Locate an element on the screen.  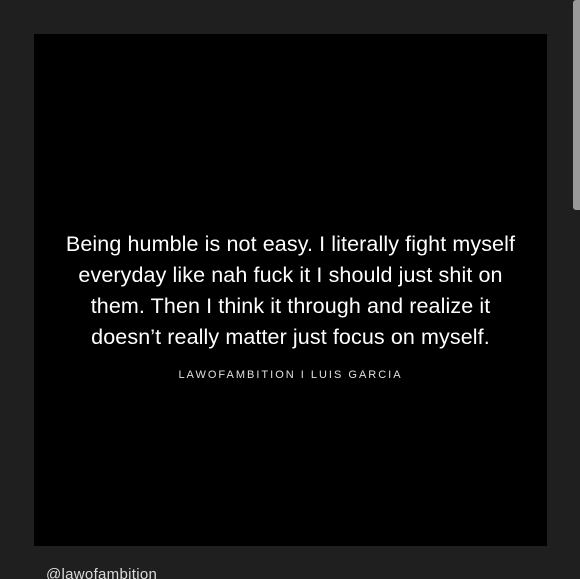
quote-attribution: LAWOFAMBITION I LUIS GARCIA is located at coordinates (290, 375).